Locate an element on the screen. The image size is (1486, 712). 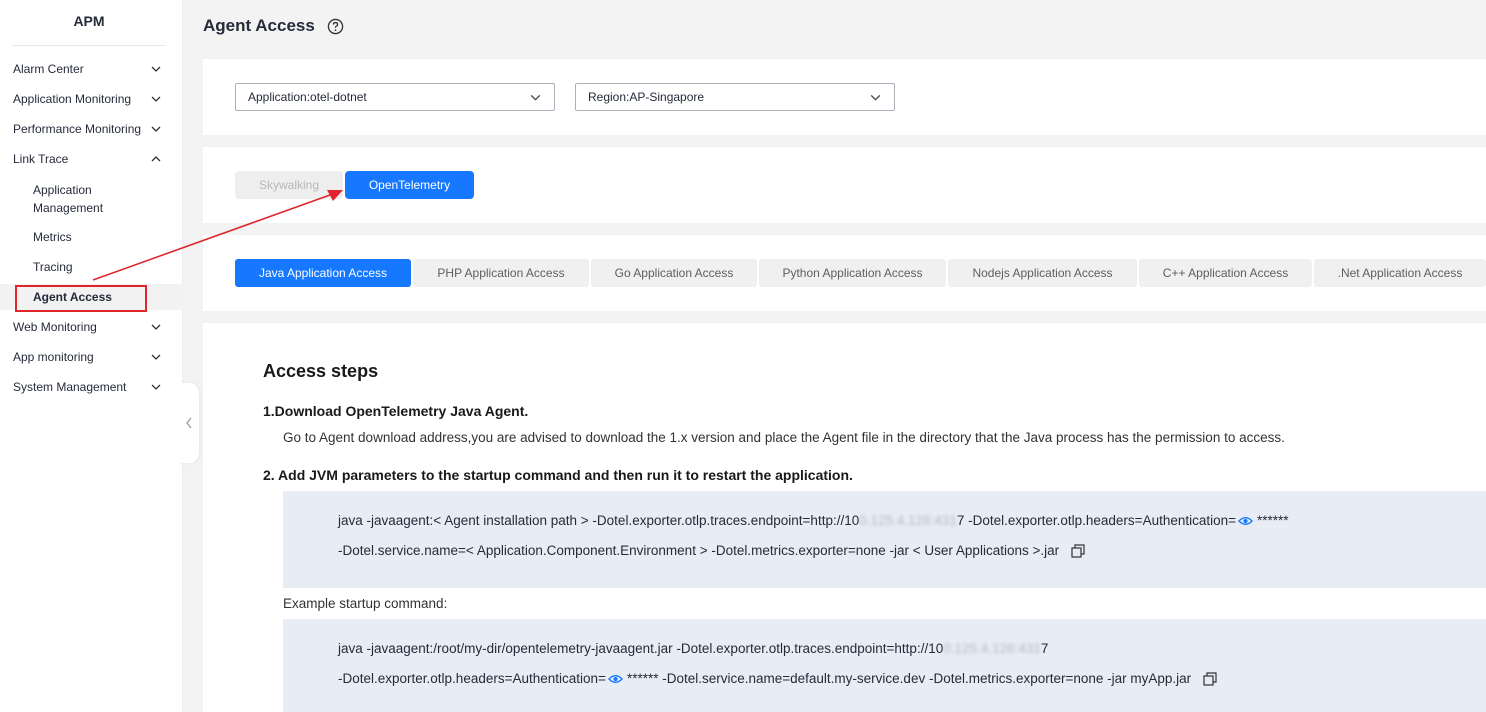
sidebar-item-metrics: Metrics is located at coordinates (91, 237).